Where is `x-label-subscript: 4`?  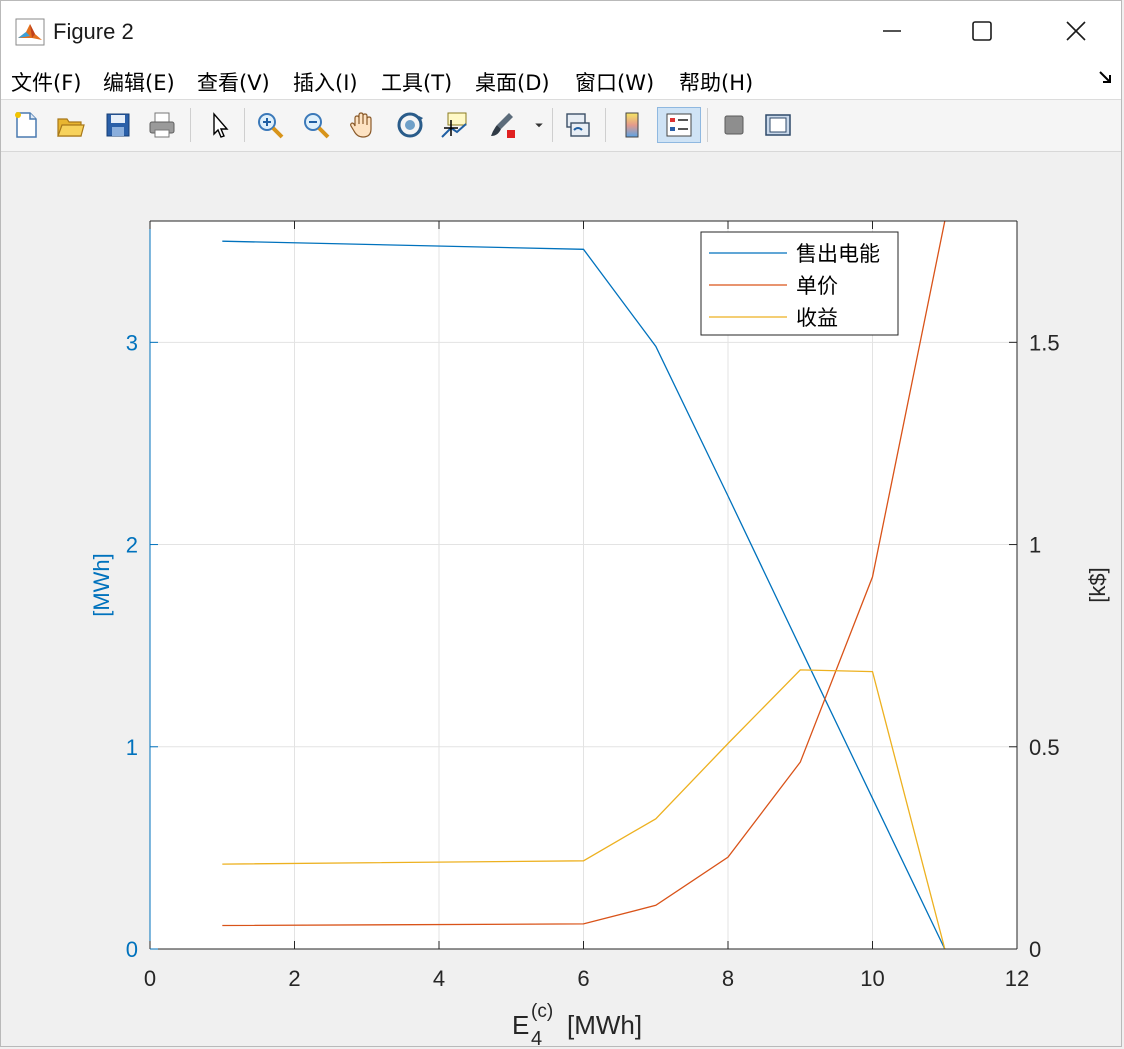
x-label-subscript: 4 is located at coordinates (536, 1038).